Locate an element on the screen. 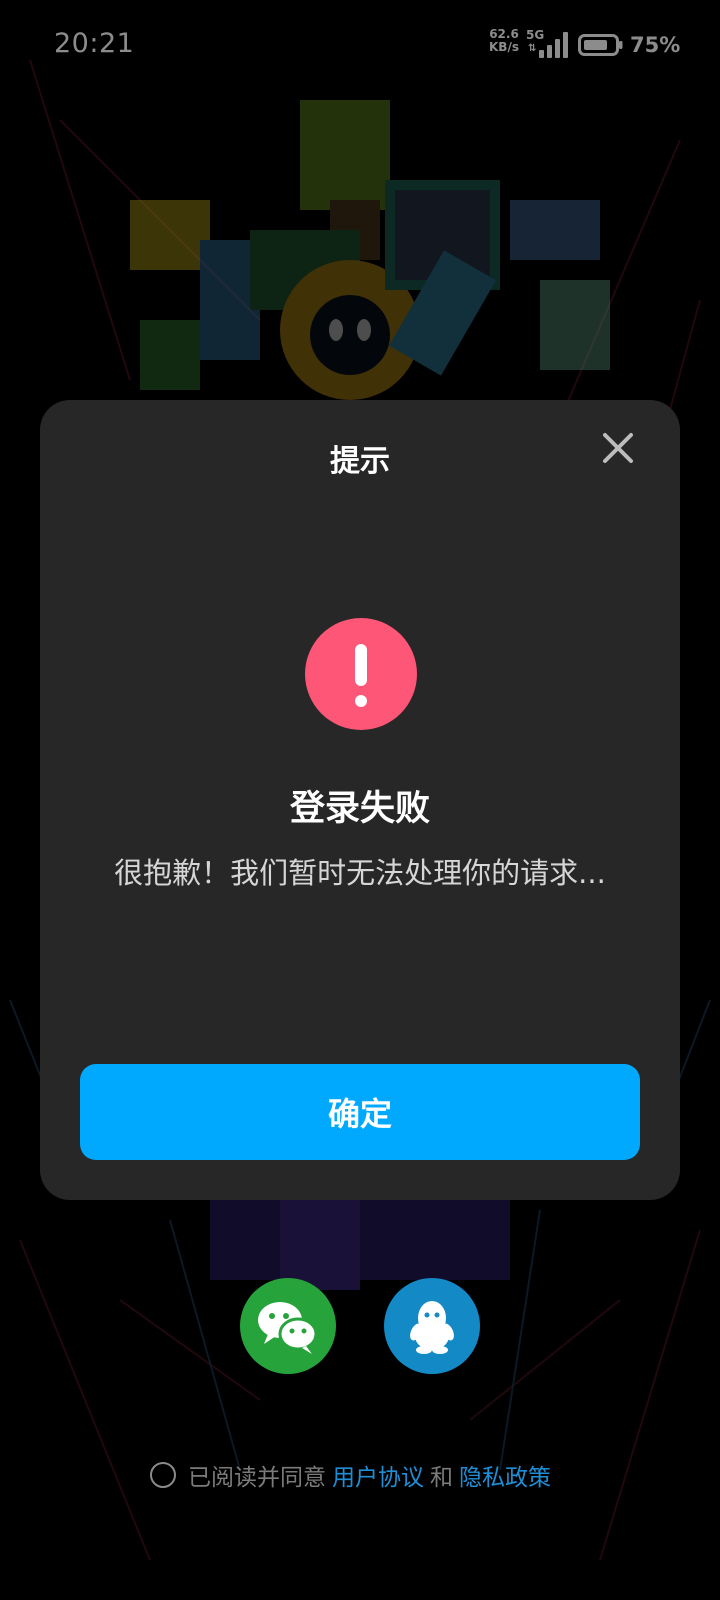 This screenshot has width=720, height=1600. confirm-button: 确定 is located at coordinates (360, 1112).